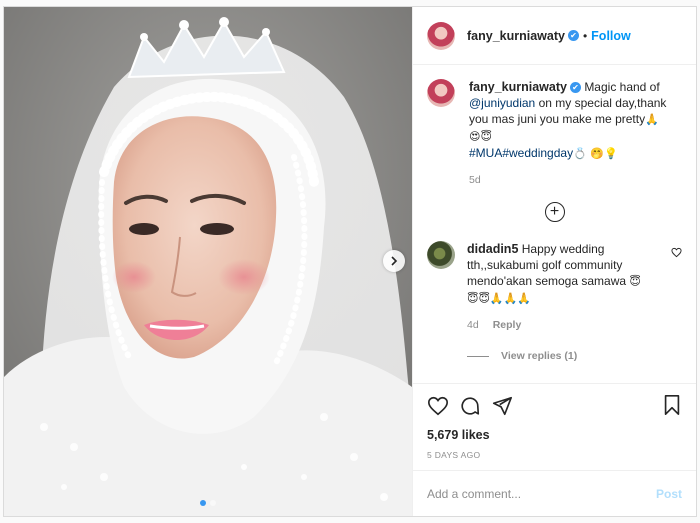 This screenshot has height=523, width=700. I want to click on plus-circle-icon: +, so click(554, 212).